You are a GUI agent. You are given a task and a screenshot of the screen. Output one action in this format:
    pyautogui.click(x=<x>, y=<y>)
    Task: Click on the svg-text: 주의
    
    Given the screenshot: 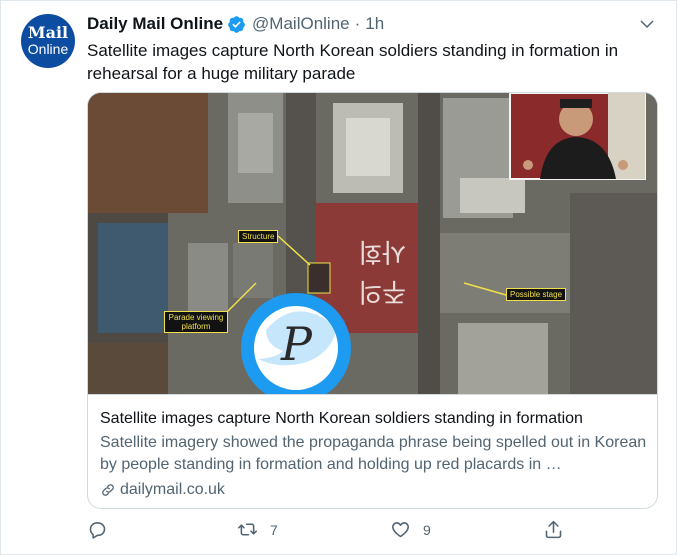 What is the action you would take?
    pyautogui.click(x=382, y=291)
    